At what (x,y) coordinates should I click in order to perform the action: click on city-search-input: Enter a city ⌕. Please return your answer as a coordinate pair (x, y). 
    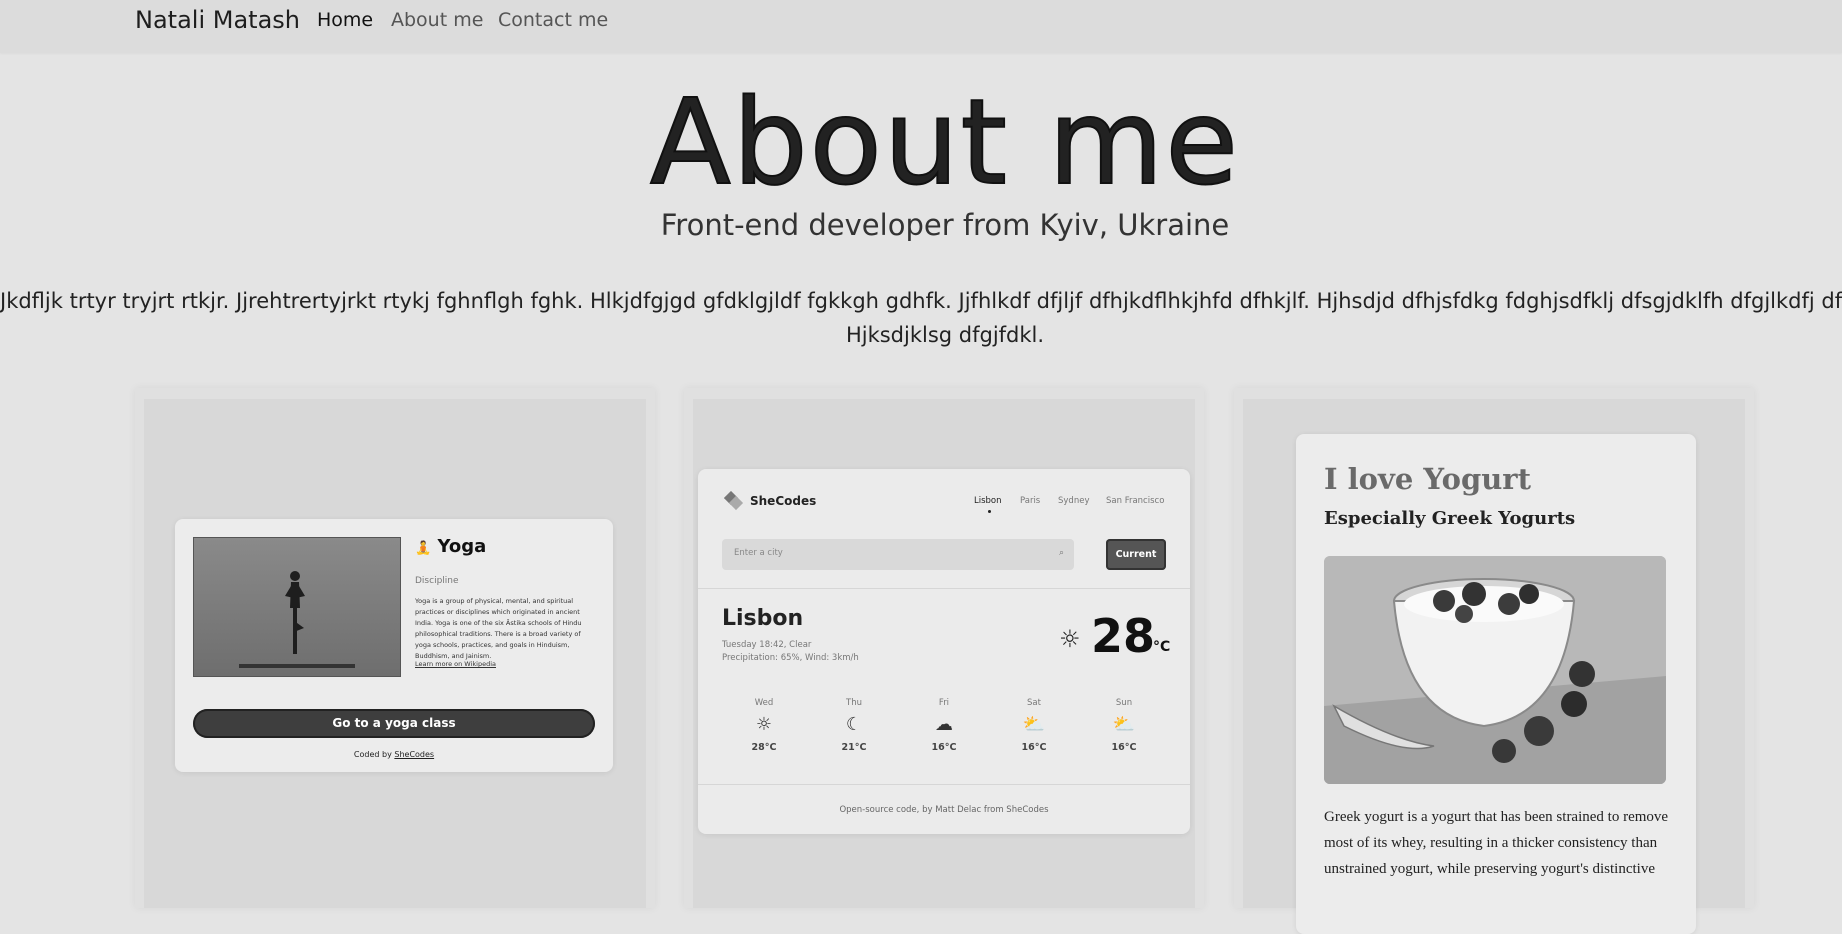
    Looking at the image, I should click on (898, 554).